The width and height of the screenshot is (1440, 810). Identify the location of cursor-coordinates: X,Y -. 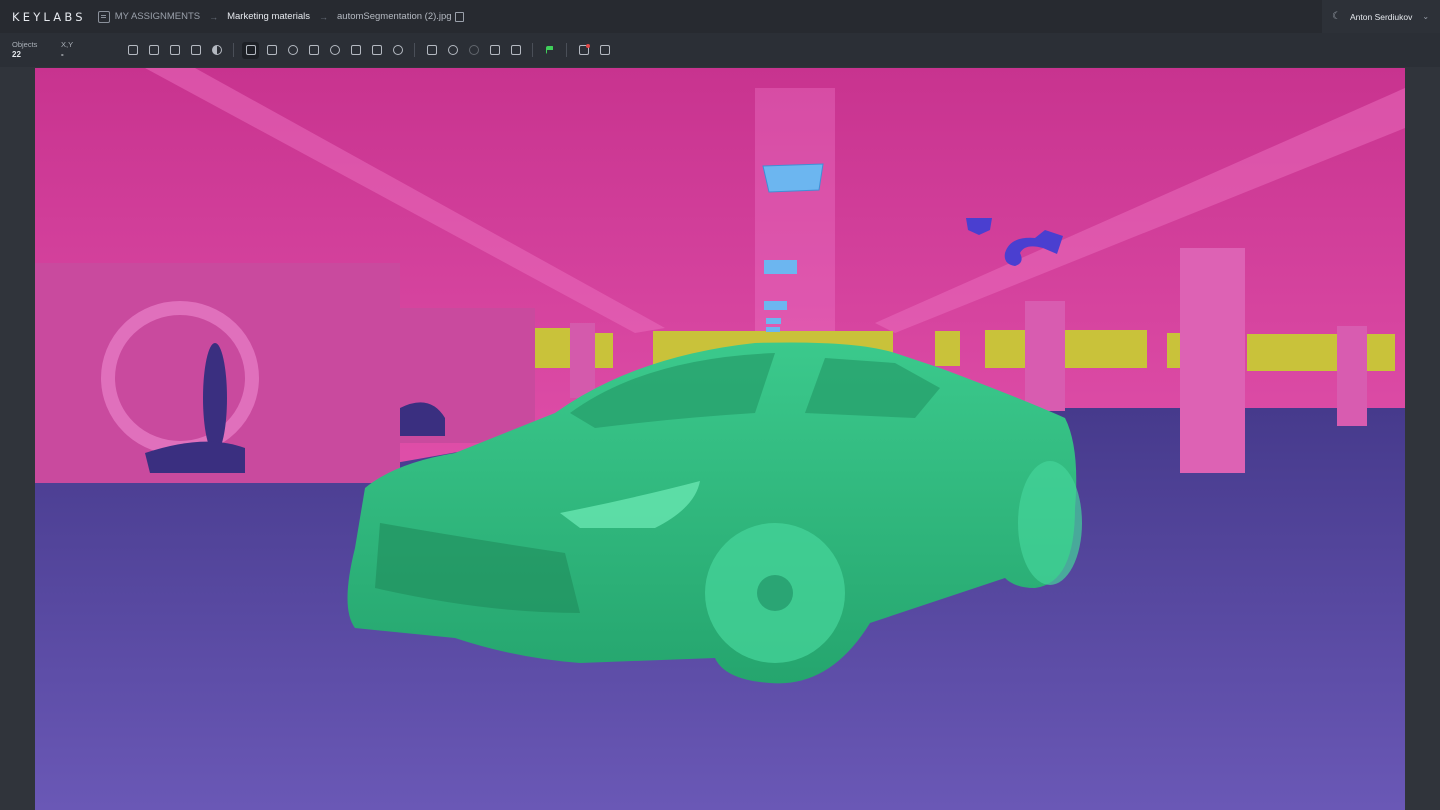
(67, 50).